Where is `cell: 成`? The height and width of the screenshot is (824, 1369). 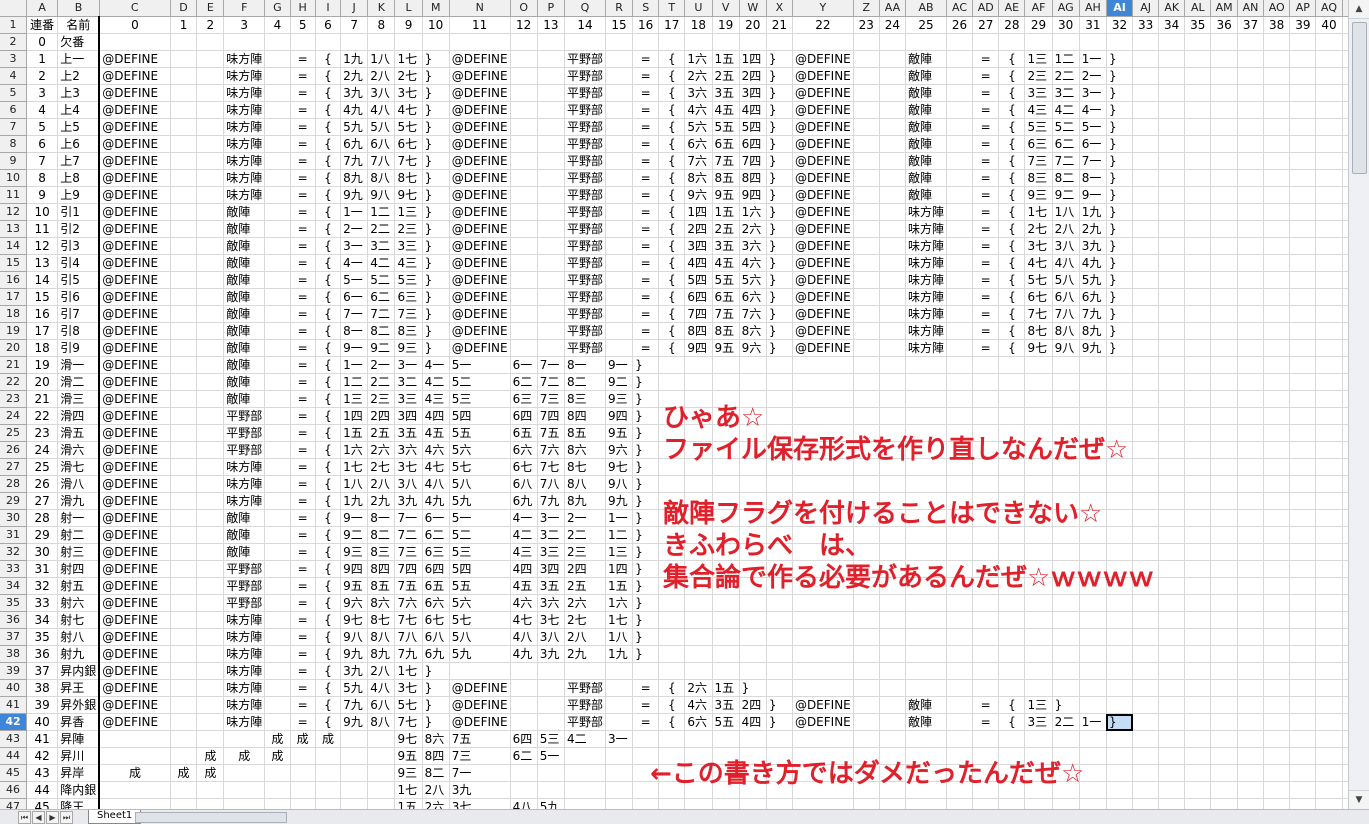 cell: 成 is located at coordinates (303, 739).